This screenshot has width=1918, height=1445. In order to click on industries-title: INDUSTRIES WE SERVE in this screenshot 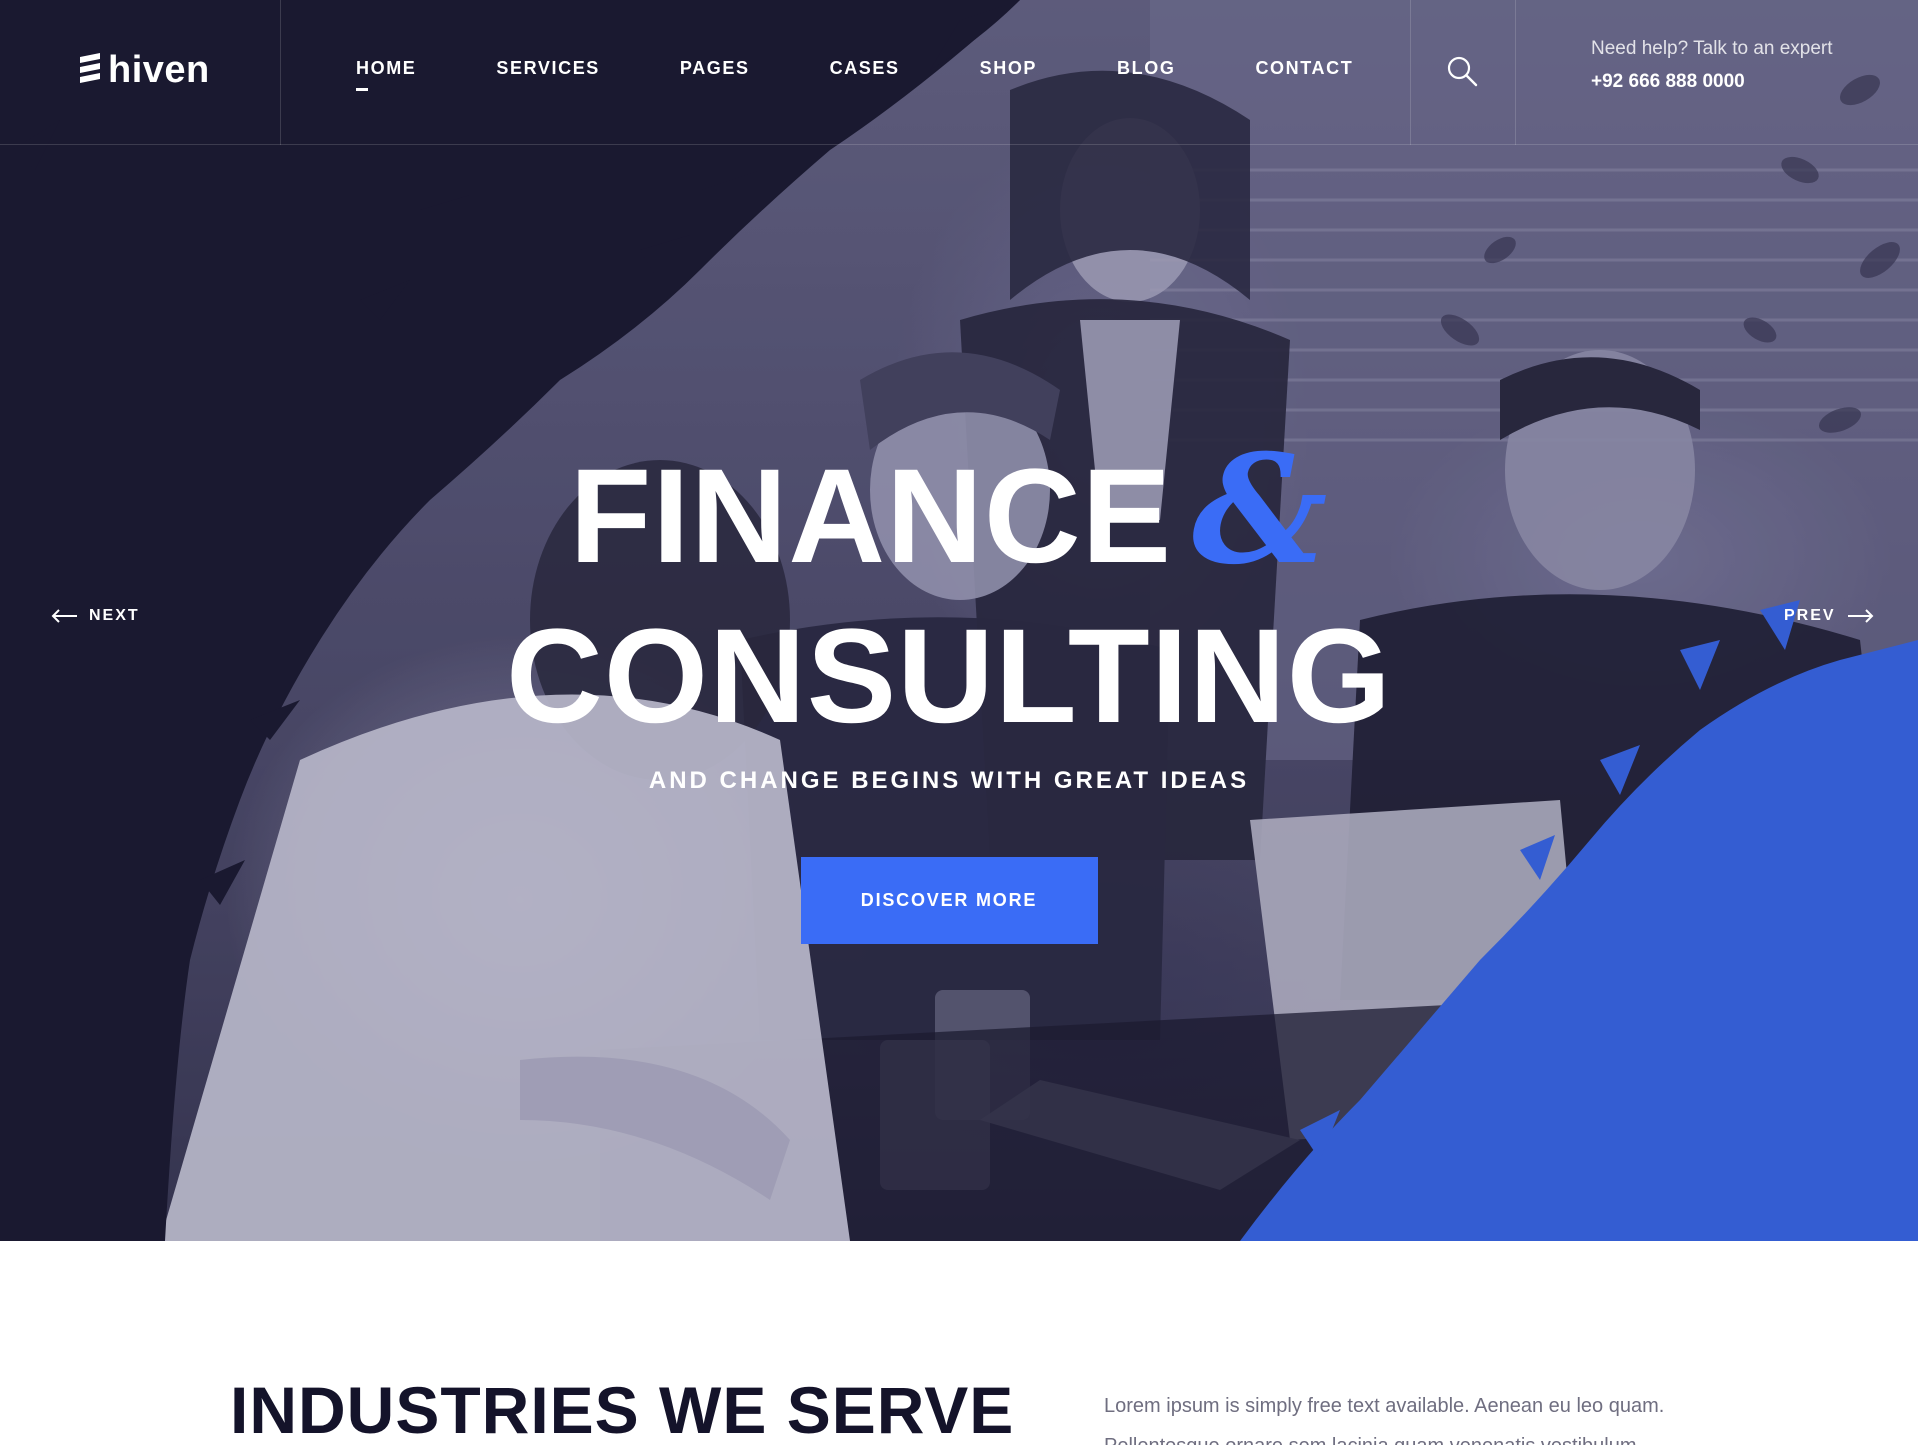, I will do `click(622, 1409)`.